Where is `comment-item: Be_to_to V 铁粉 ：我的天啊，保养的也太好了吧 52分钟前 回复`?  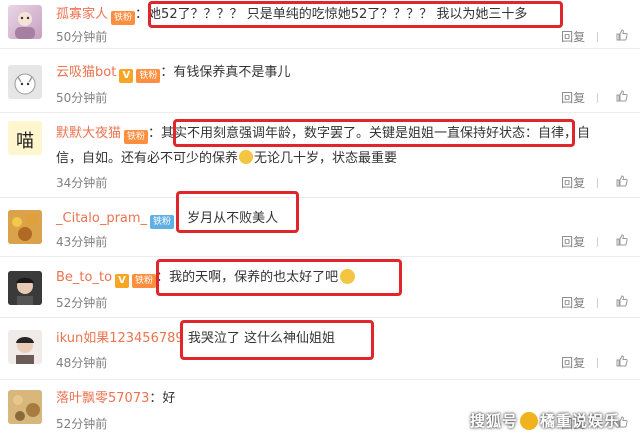 comment-item: Be_to_to V 铁粉 ：我的天啊，保养的也太好了吧 52分钟前 回复 is located at coordinates (320, 287).